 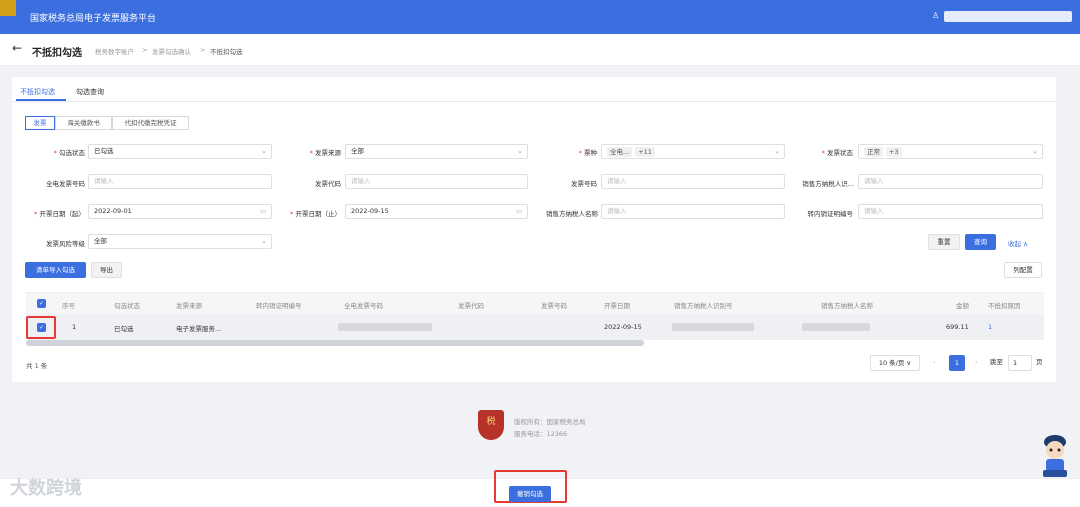 I want to click on table-row: ✓ 1 已勾选 电子发票服务... 2022-09-15 699.11 1, so click(x=535, y=327).